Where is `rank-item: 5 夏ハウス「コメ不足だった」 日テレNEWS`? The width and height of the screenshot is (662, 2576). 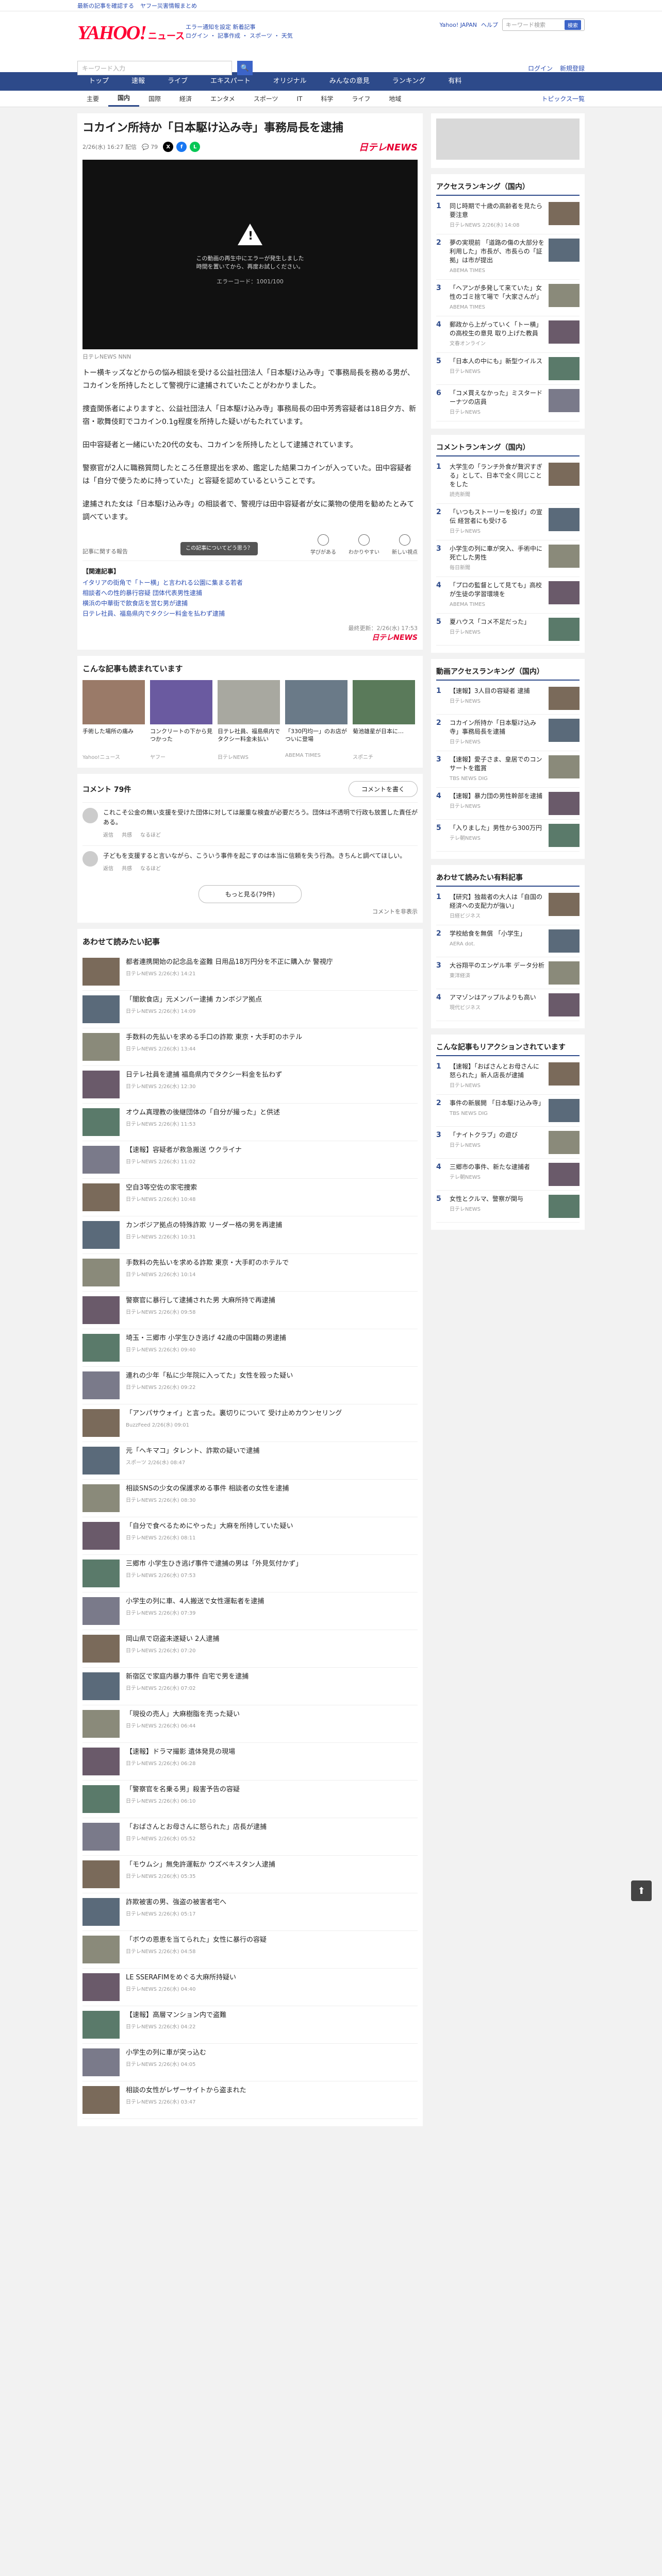 rank-item: 5 夏ハウス「コメ不足だった」 日テレNEWS is located at coordinates (508, 630).